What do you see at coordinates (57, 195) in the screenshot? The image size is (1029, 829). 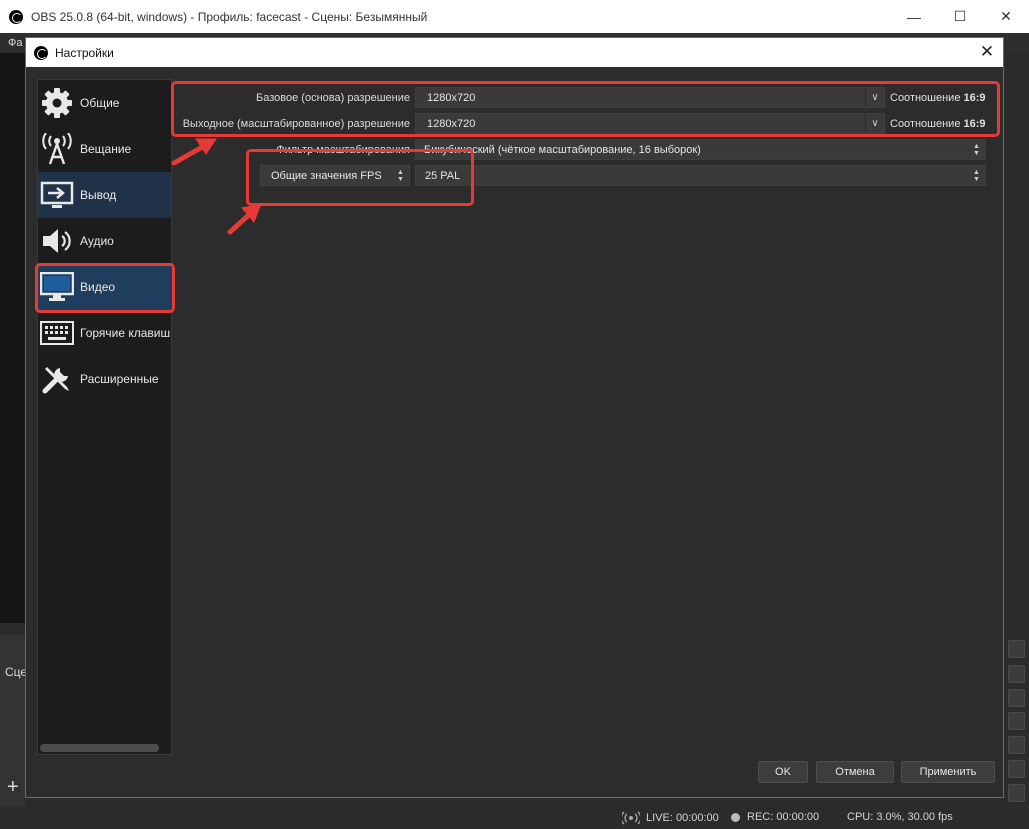 I see `output-icon` at bounding box center [57, 195].